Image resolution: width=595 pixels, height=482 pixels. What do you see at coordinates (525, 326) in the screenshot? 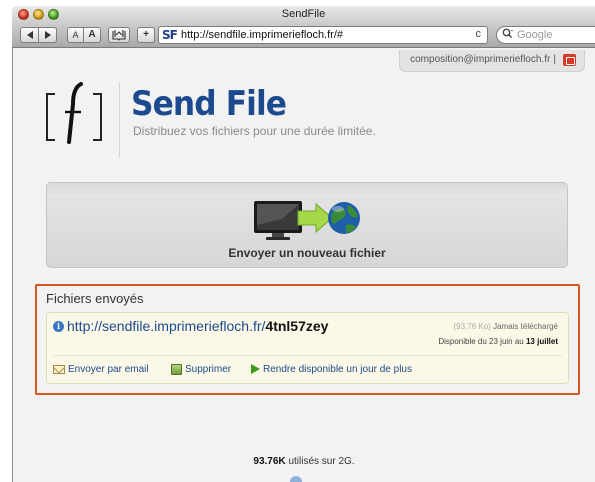
I see `download-status: Jamais téléchargé` at bounding box center [525, 326].